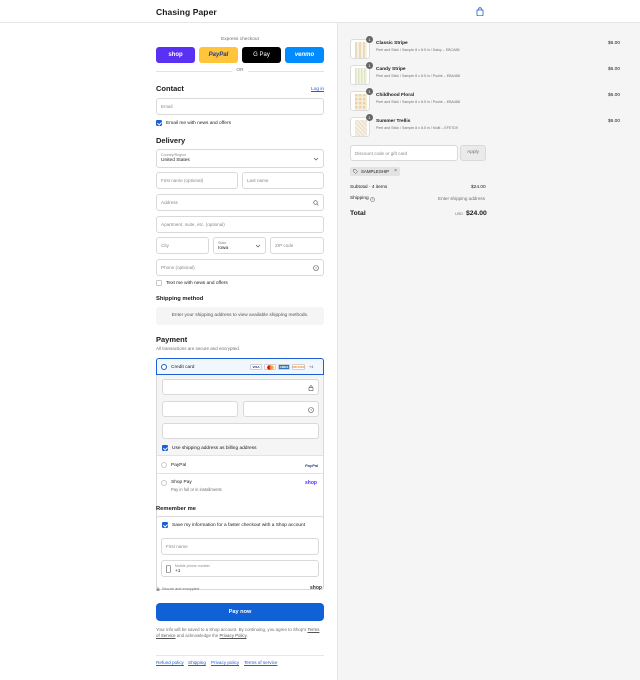  What do you see at coordinates (240, 106) in the screenshot?
I see `email-field: Email` at bounding box center [240, 106].